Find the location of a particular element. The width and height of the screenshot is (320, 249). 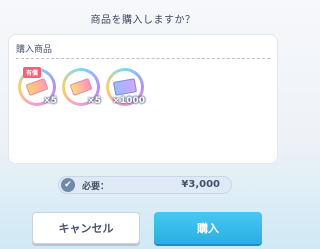

cost-display: ✔ 必要： ¥3,000 is located at coordinates (145, 185).